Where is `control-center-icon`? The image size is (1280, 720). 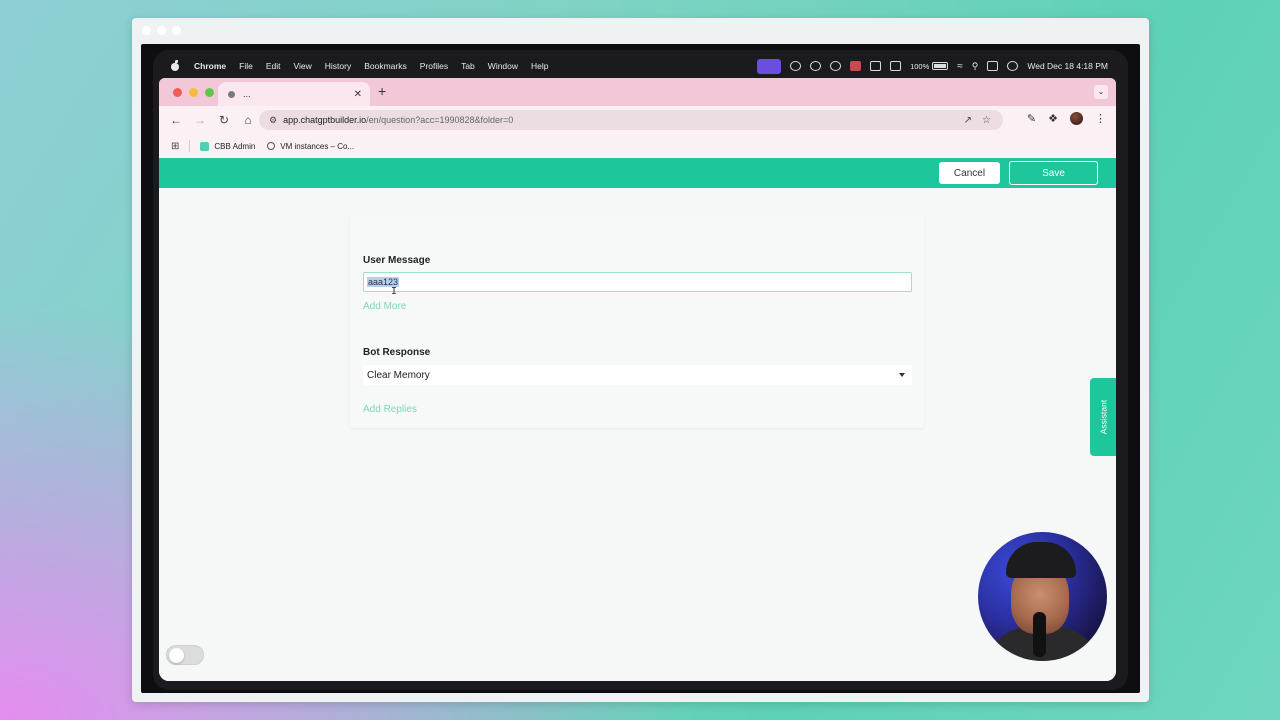 control-center-icon is located at coordinates (993, 66).